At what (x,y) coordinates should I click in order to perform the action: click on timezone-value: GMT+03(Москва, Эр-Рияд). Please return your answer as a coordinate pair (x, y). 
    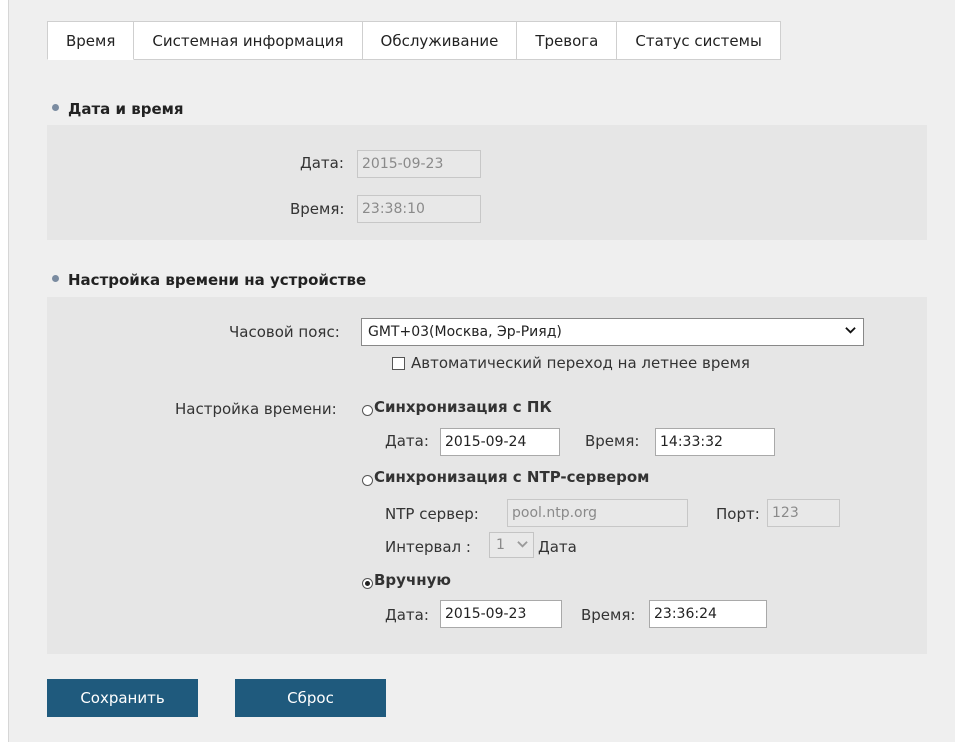
    Looking at the image, I should click on (465, 332).